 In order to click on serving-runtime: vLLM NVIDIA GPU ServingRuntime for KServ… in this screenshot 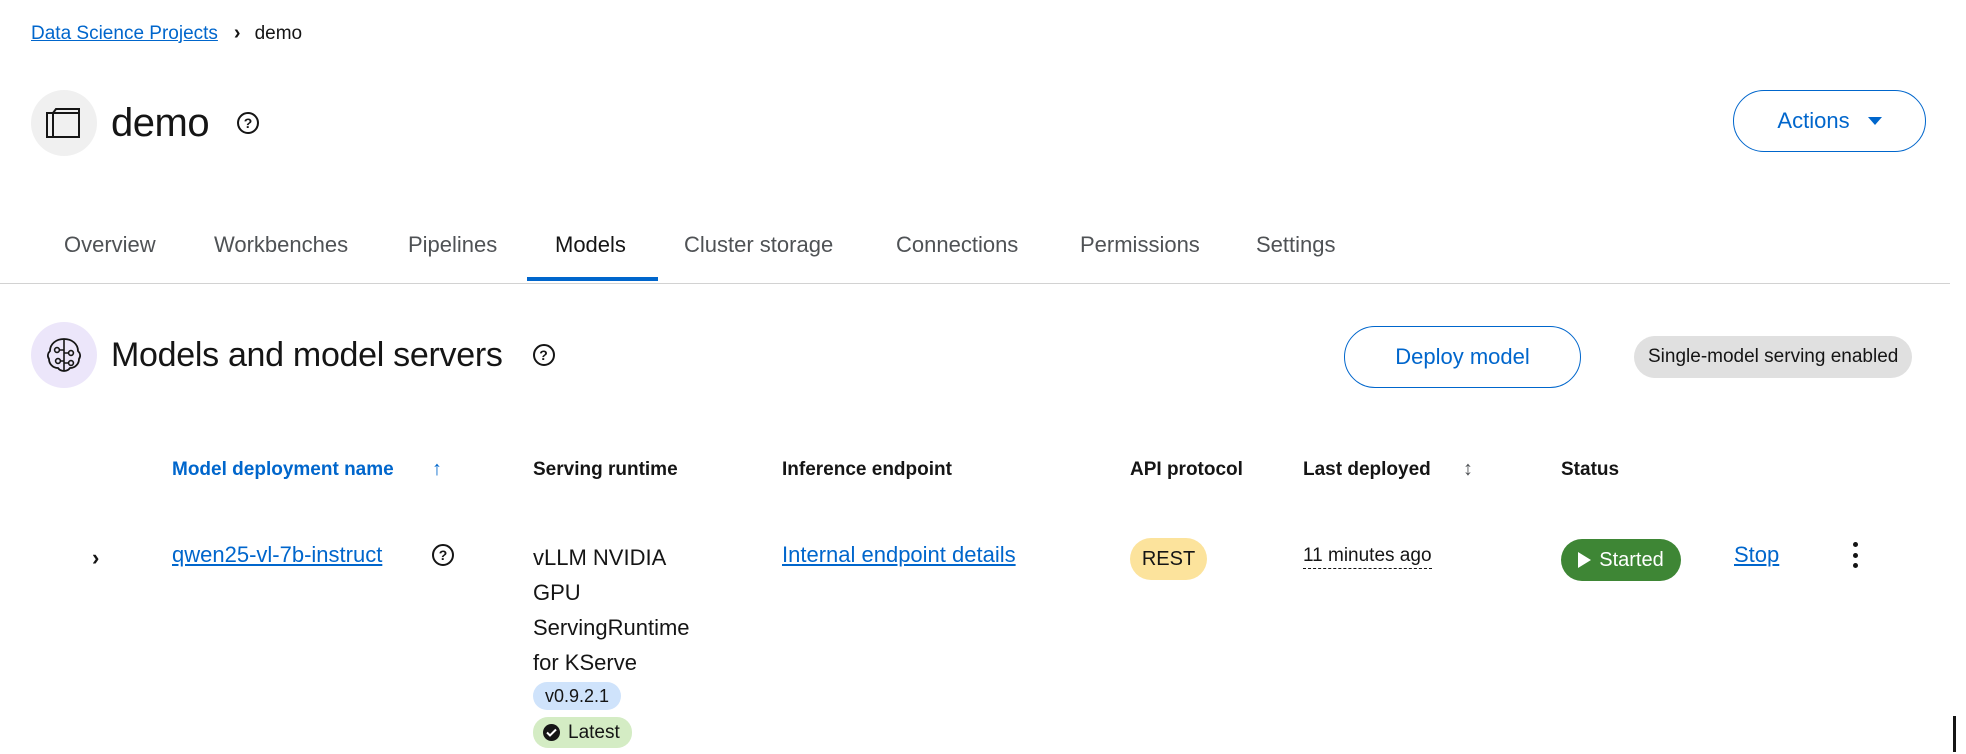, I will do `click(611, 610)`.